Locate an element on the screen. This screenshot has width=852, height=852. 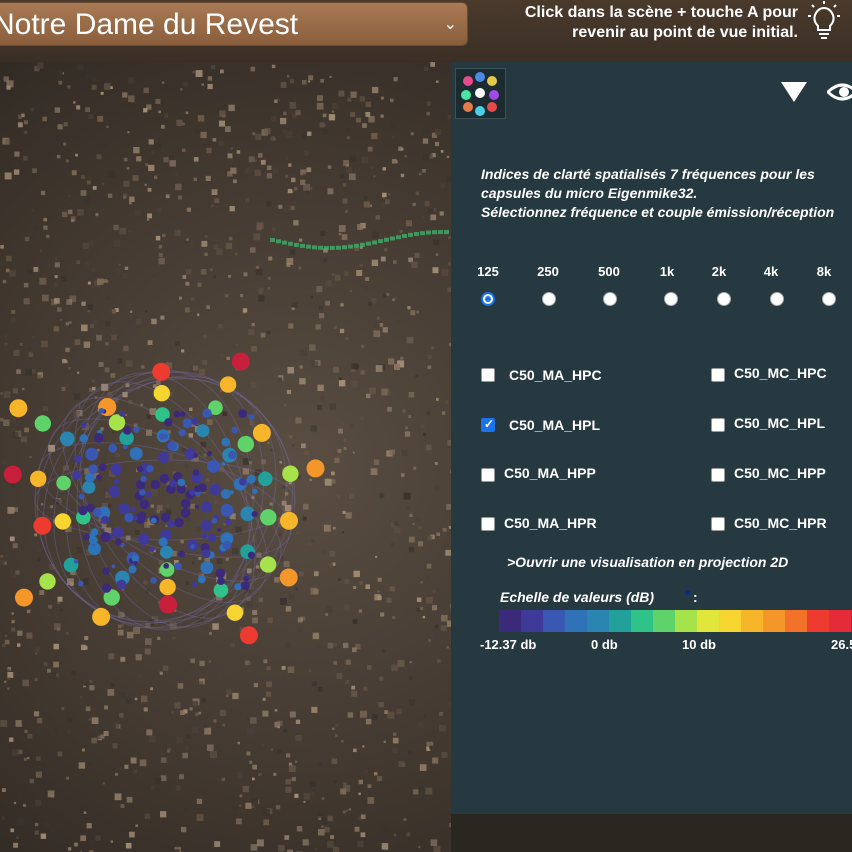
freq-label-8k: 8k is located at coordinates (824, 271).